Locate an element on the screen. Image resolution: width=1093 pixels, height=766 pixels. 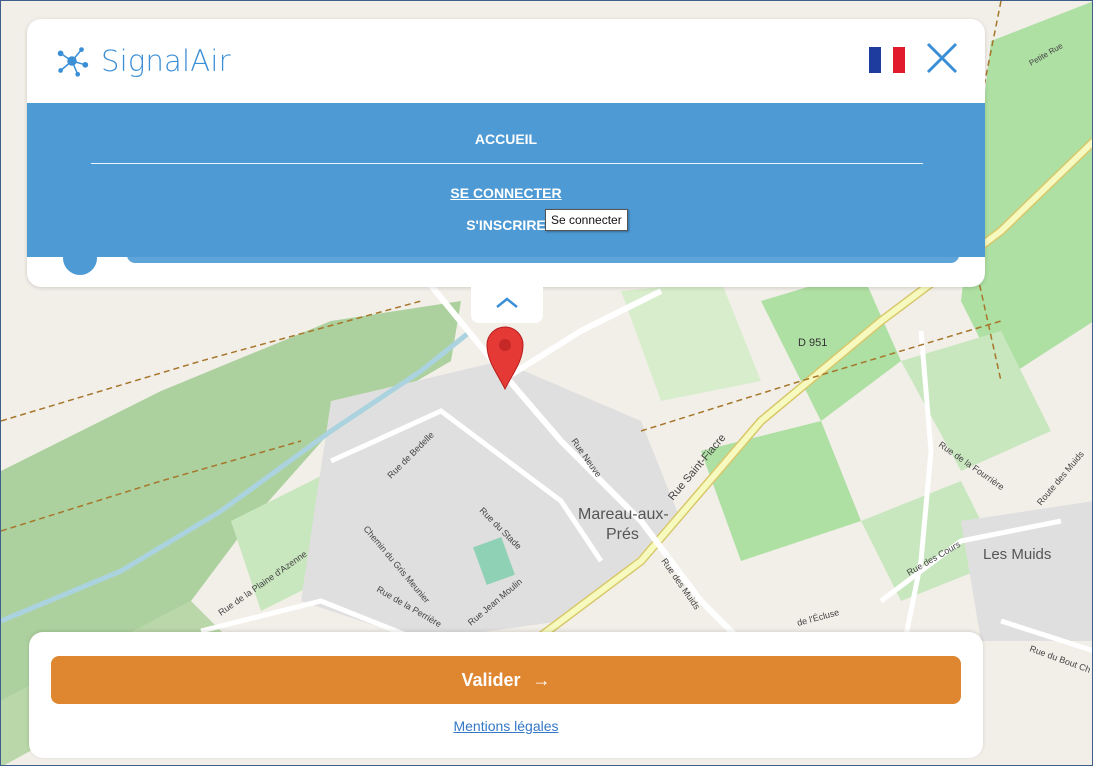
bottom-panel: Valider → Mentions légales is located at coordinates (506, 695).